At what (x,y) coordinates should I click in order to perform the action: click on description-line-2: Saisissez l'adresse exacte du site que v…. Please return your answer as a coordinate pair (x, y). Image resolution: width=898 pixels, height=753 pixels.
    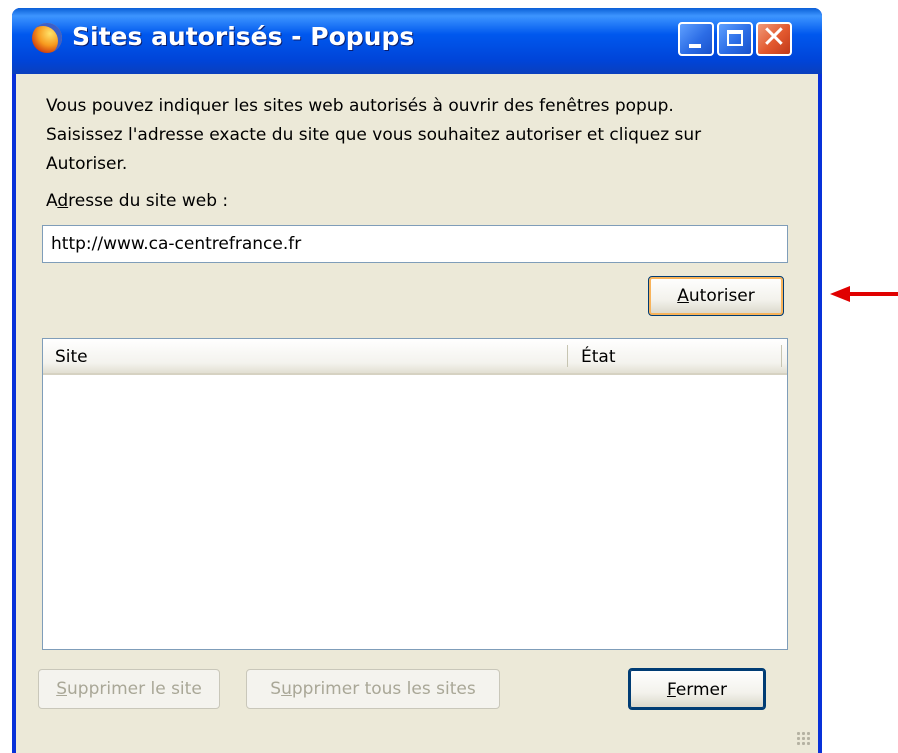
    Looking at the image, I should click on (374, 135).